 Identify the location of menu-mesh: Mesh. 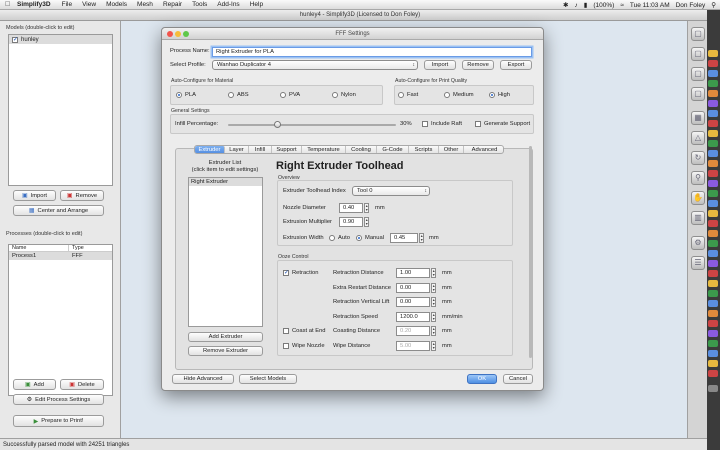
(145, 4).